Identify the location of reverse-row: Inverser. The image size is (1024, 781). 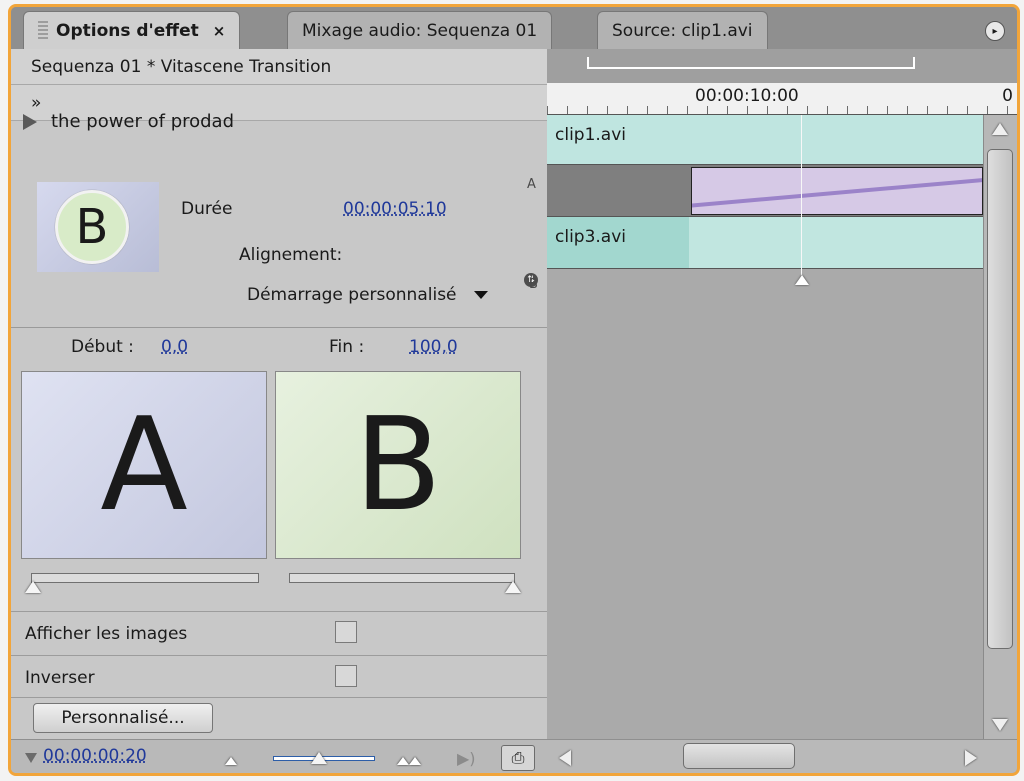
(279, 677).